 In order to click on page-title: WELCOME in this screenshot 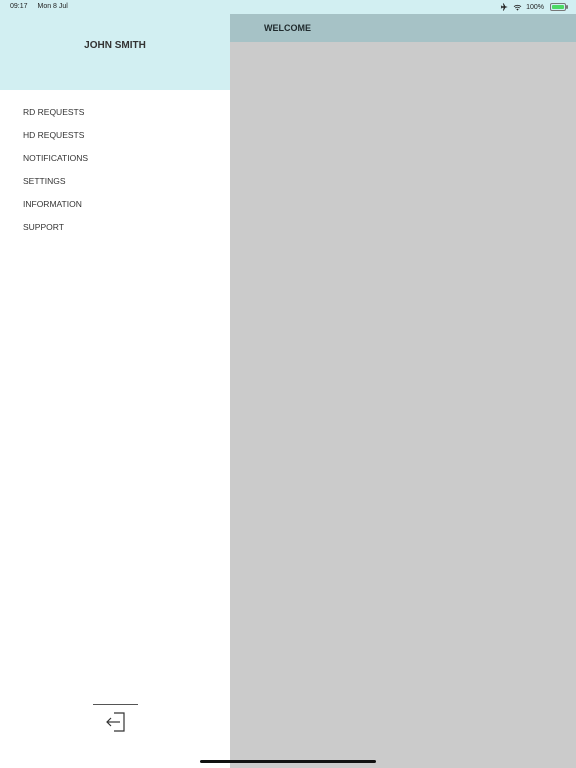, I will do `click(287, 28)`.